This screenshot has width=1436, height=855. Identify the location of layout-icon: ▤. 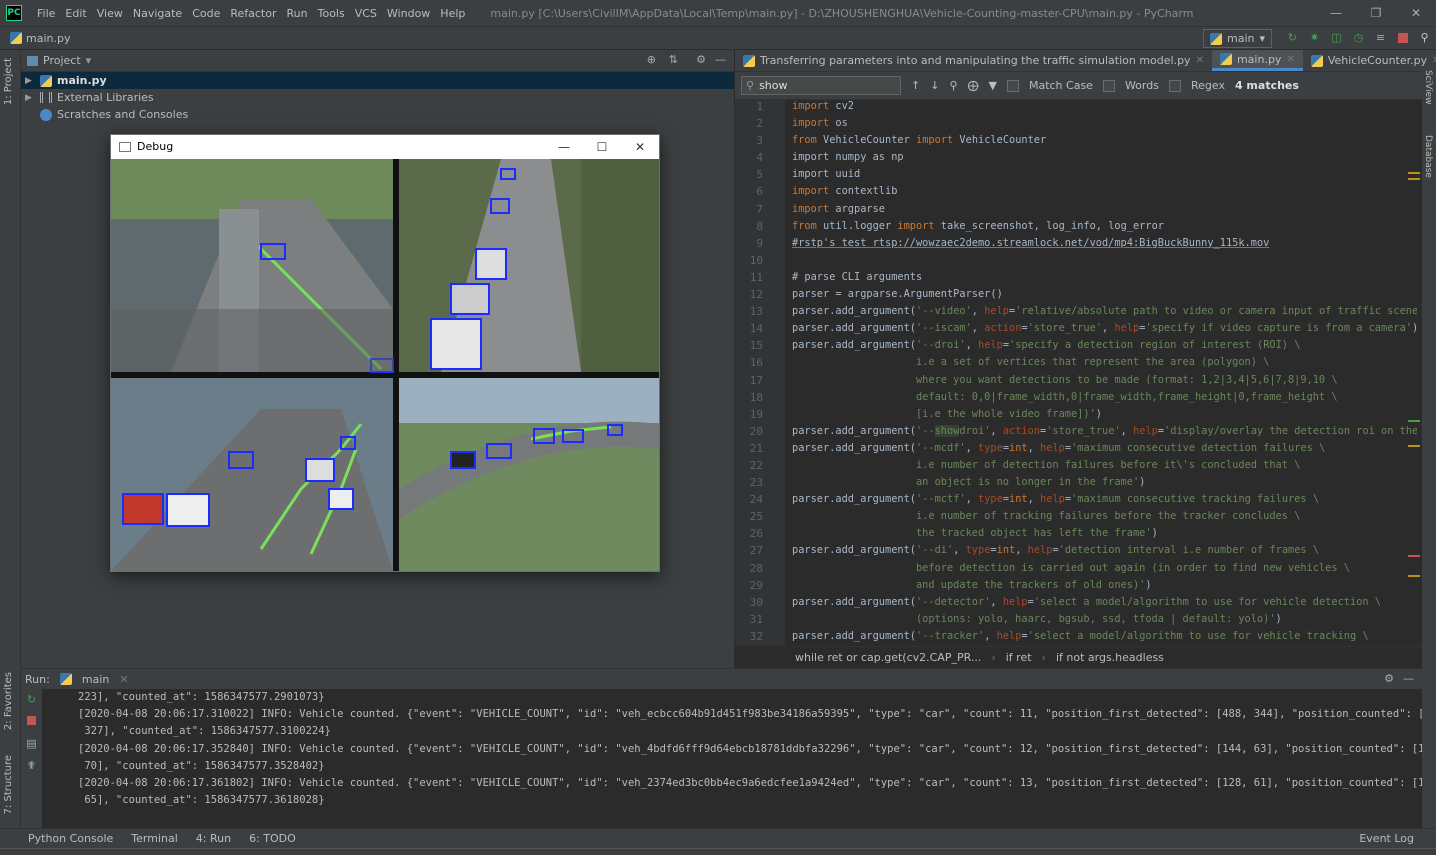
(31, 744).